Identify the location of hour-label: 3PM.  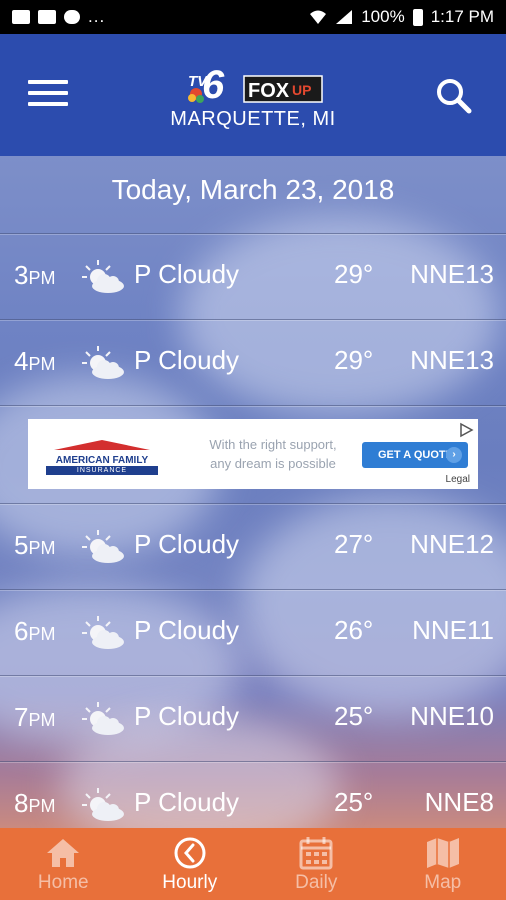
(35, 275).